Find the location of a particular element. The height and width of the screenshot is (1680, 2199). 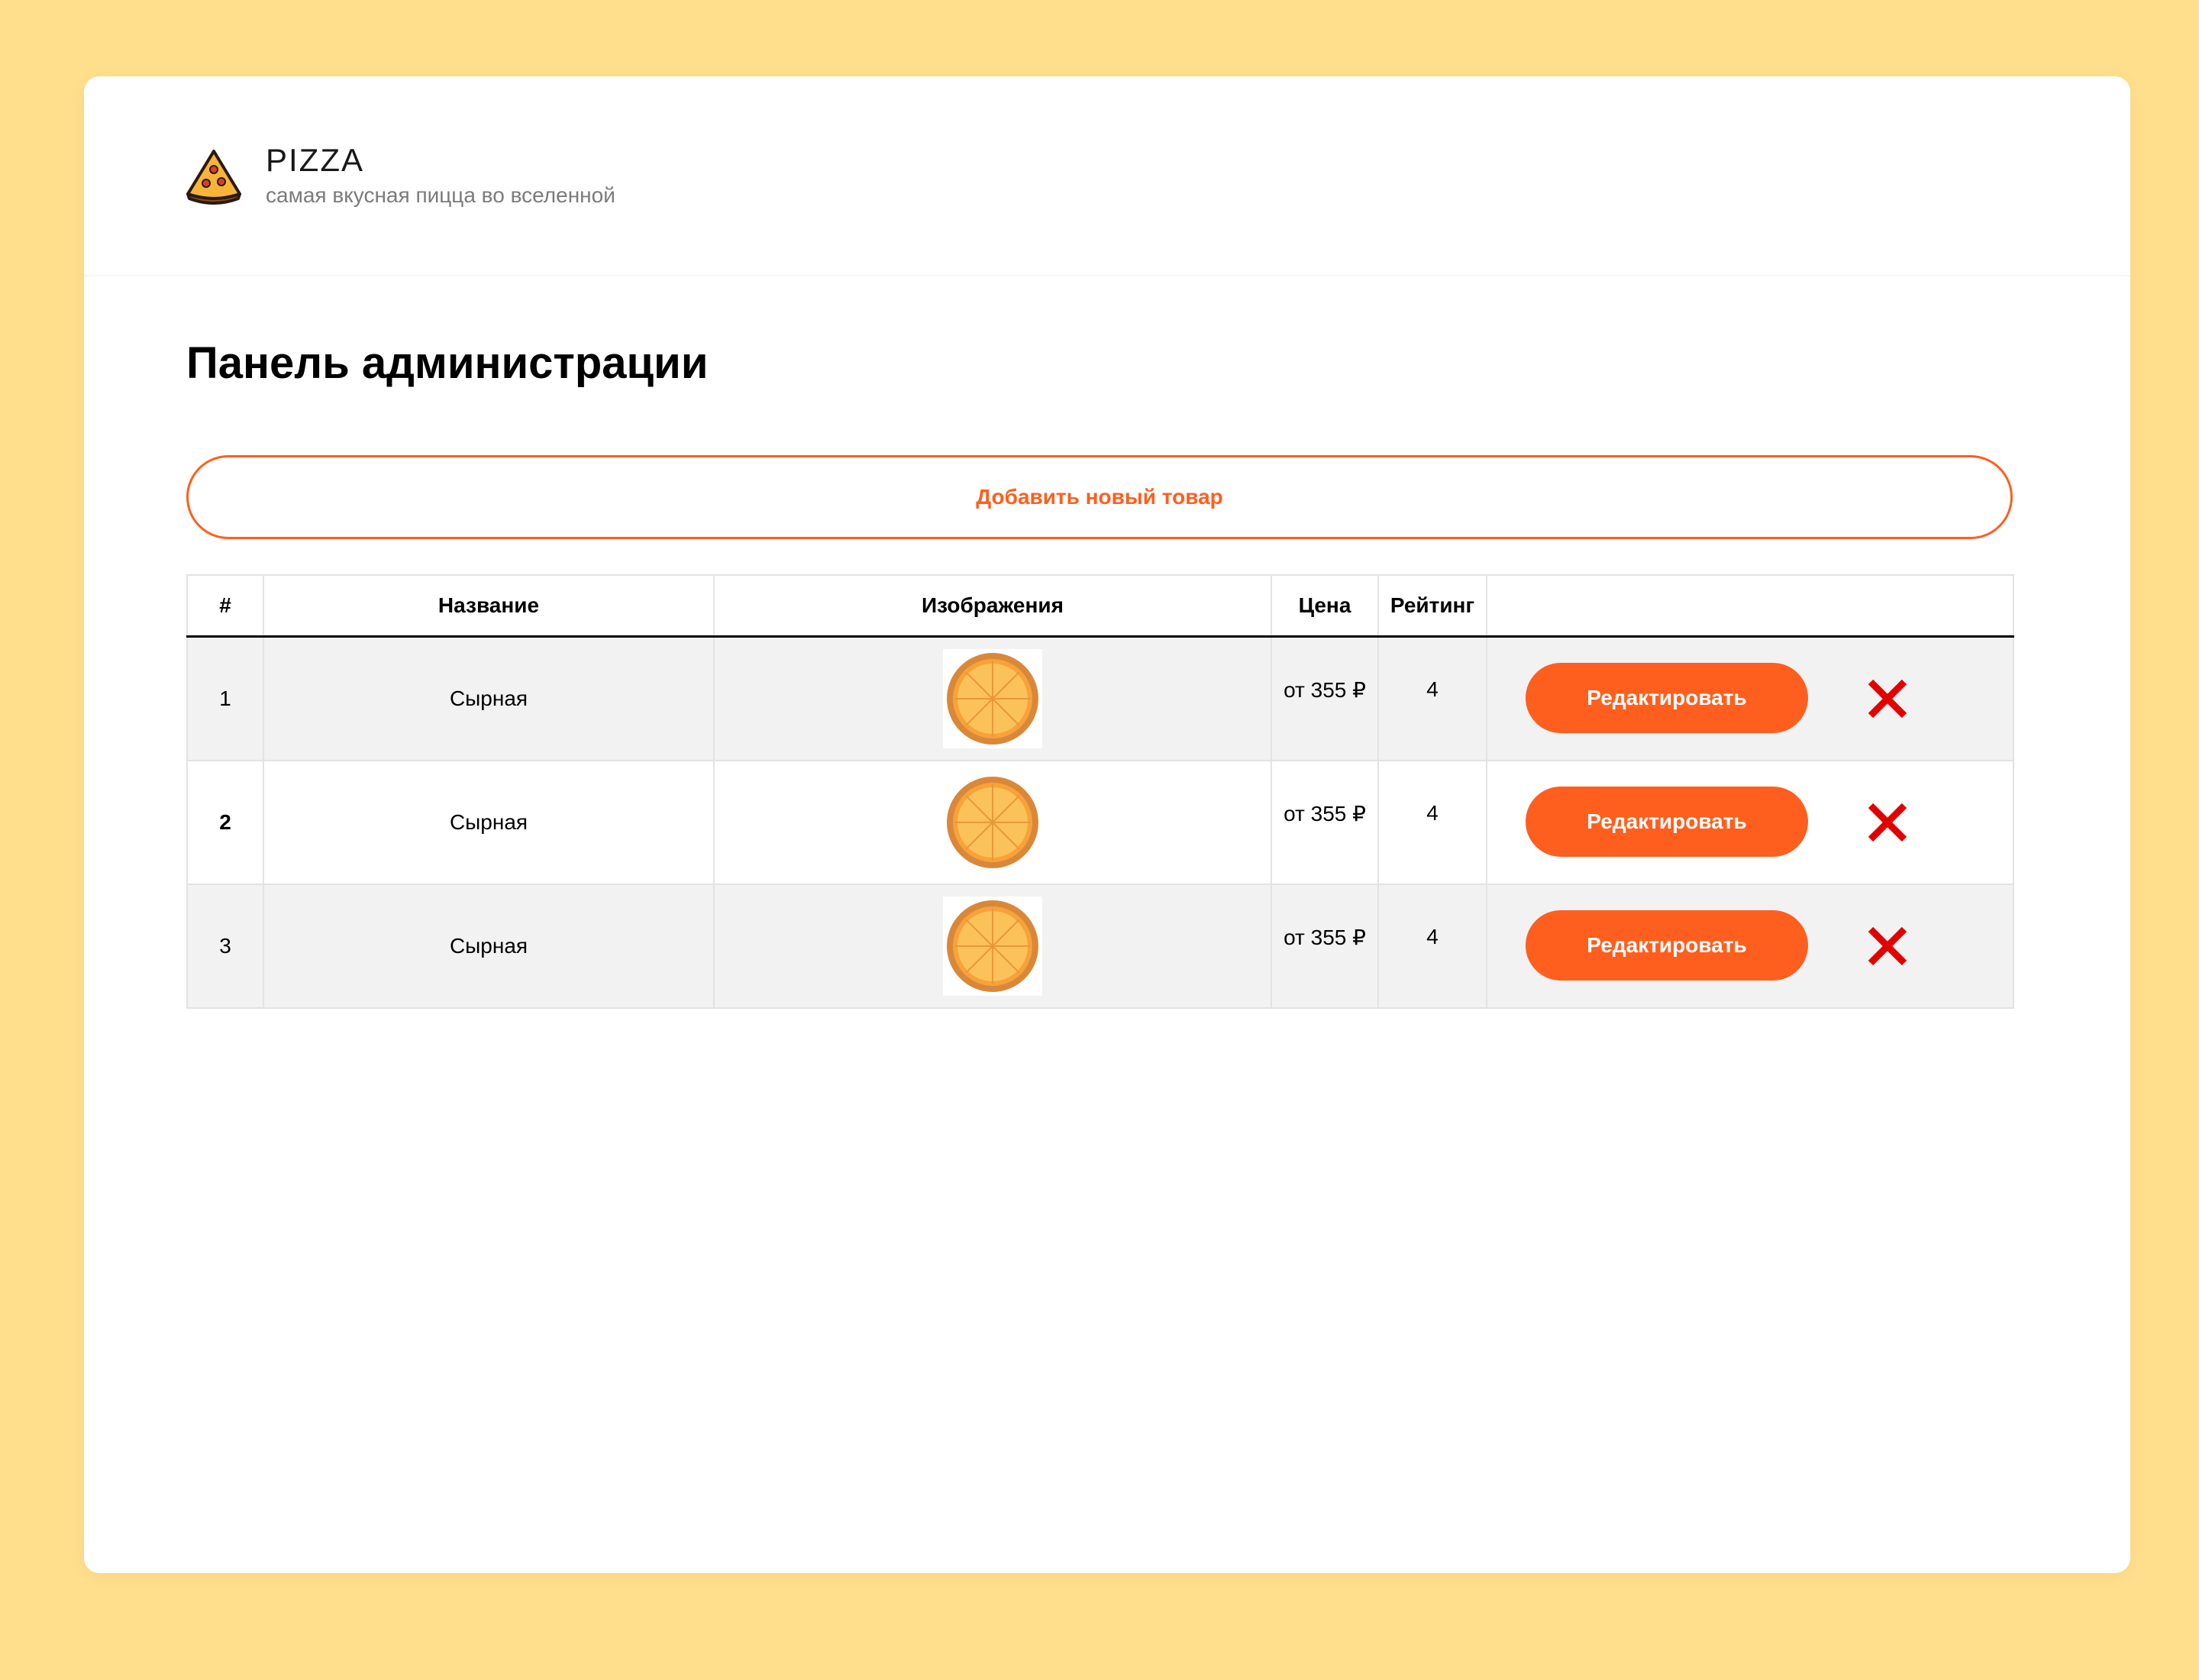

header-num: # is located at coordinates (225, 606).